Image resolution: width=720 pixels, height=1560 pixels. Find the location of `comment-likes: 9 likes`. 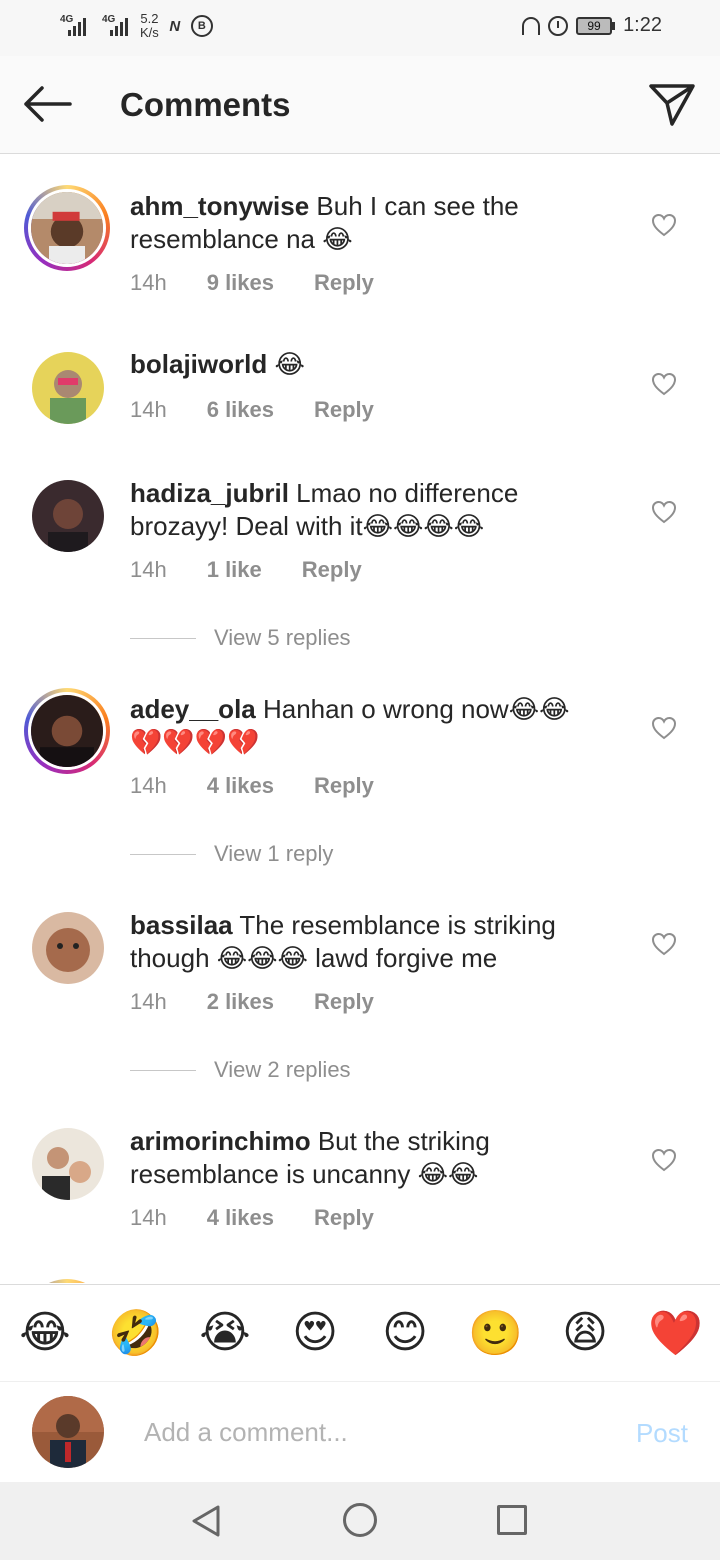

comment-likes: 9 likes is located at coordinates (240, 283).